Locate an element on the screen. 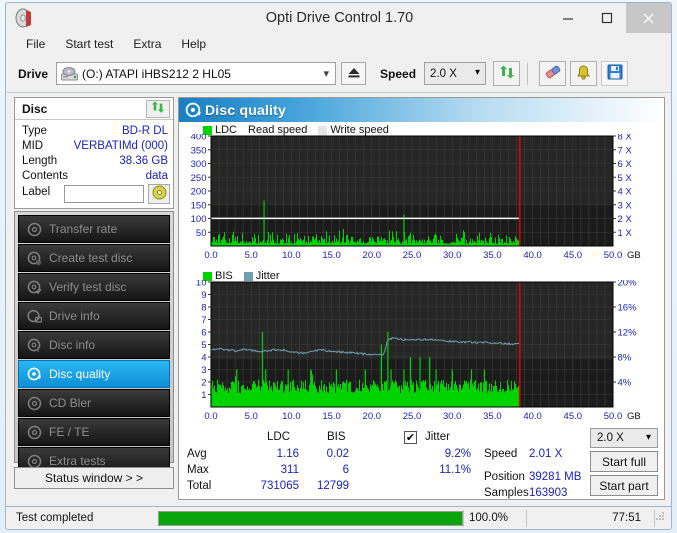 The height and width of the screenshot is (533, 677). svg-text: 100 is located at coordinates (199, 219).